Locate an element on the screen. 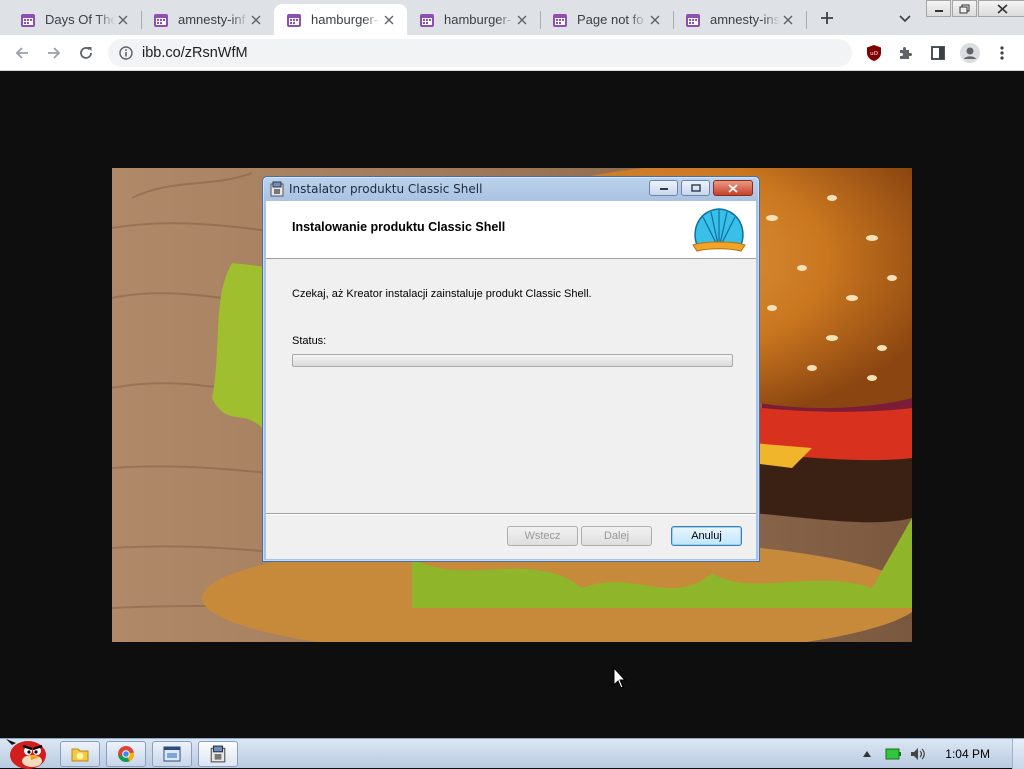 This screenshot has width=1024, height=769. ublock-extension-button: uO is located at coordinates (874, 53).